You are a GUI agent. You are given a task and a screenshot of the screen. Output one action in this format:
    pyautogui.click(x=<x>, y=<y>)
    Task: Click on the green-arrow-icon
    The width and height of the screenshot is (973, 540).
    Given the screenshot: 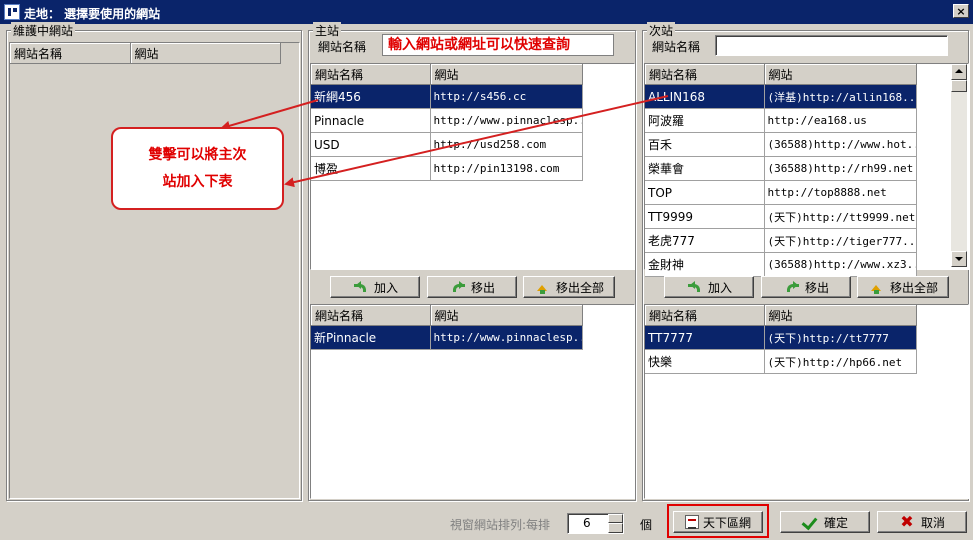 What is the action you would take?
    pyautogui.click(x=360, y=287)
    